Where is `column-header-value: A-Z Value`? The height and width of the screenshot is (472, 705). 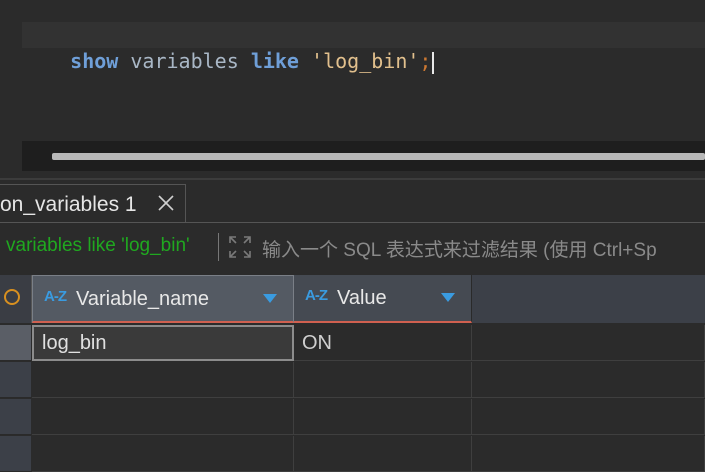 column-header-value: A-Z Value is located at coordinates (383, 299).